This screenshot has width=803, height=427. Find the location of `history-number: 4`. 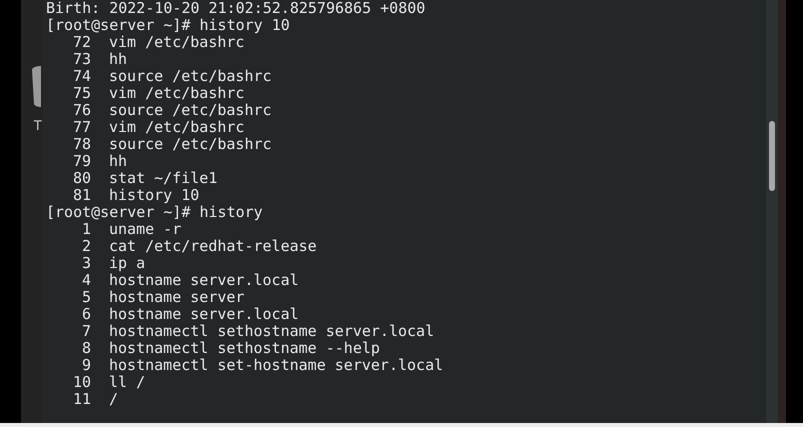

history-number: 4 is located at coordinates (85, 280).